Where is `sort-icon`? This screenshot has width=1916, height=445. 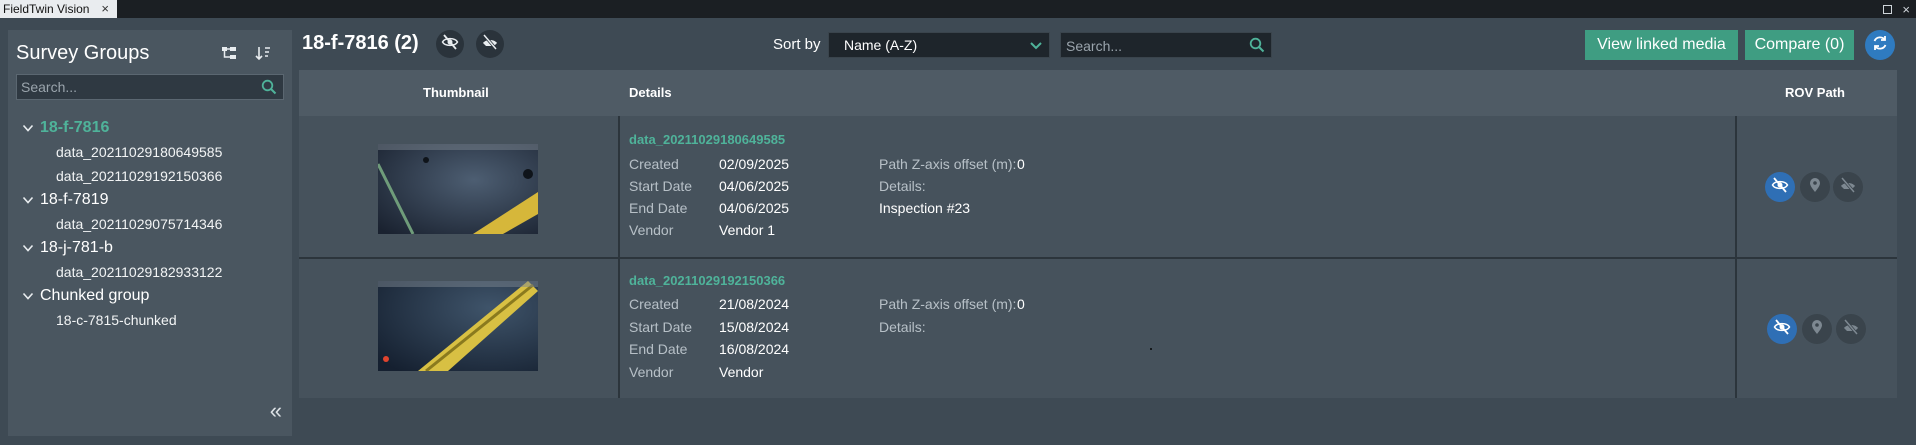 sort-icon is located at coordinates (263, 53).